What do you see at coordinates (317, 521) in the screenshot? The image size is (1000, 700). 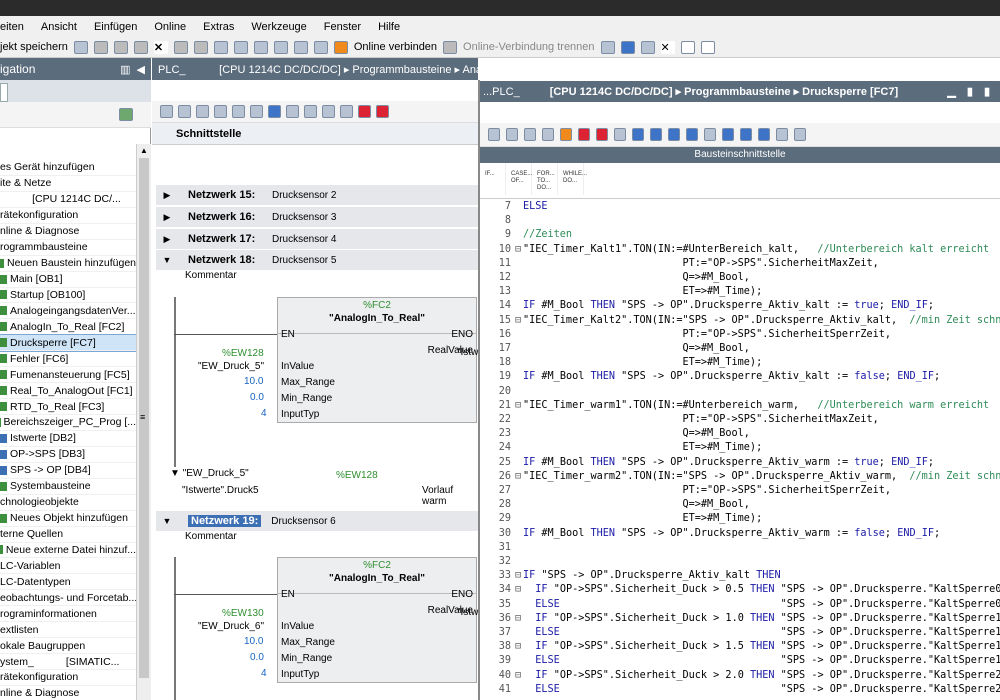 I see `network-19-header: ▼ Netzwerk 19: Drucksensor 6` at bounding box center [317, 521].